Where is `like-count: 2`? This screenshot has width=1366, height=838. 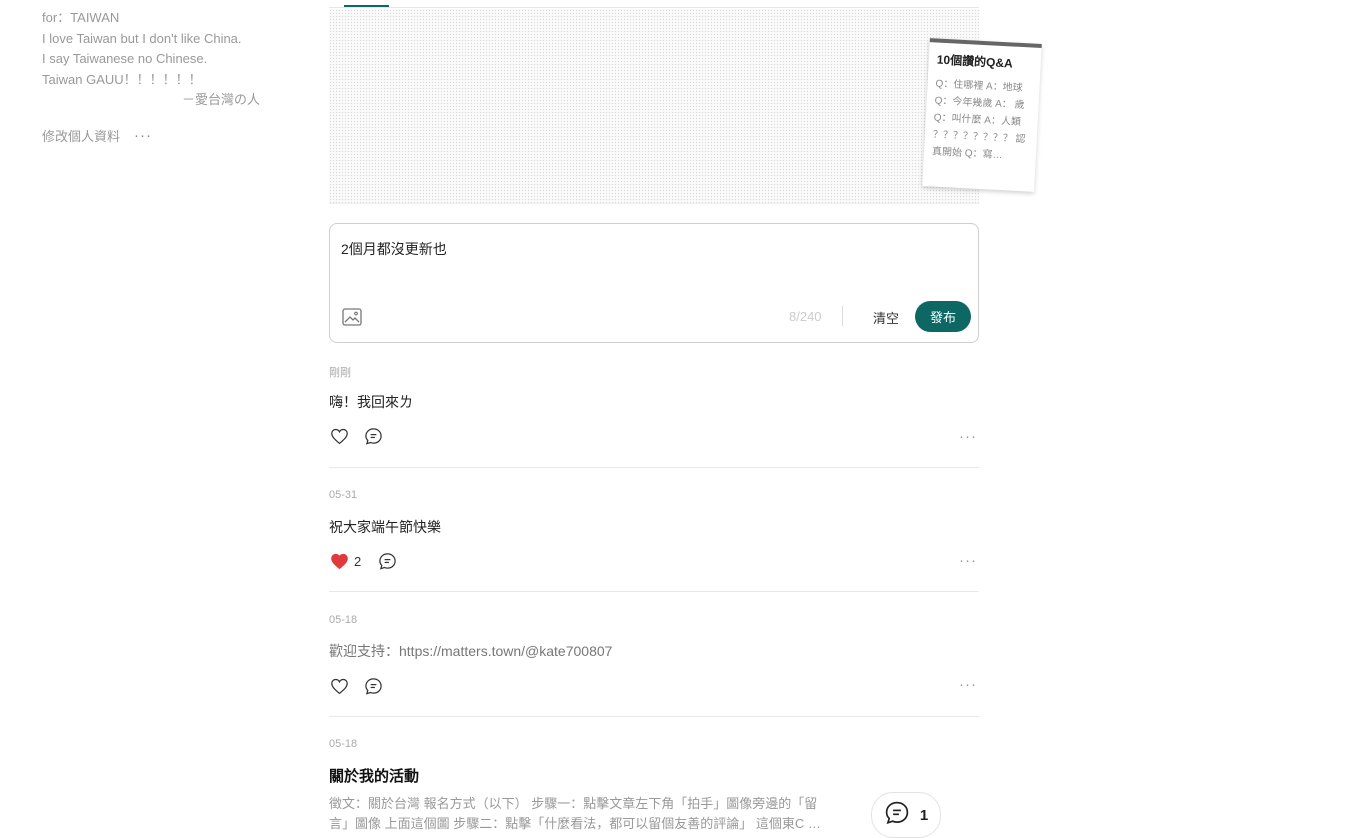 like-count: 2 is located at coordinates (358, 561).